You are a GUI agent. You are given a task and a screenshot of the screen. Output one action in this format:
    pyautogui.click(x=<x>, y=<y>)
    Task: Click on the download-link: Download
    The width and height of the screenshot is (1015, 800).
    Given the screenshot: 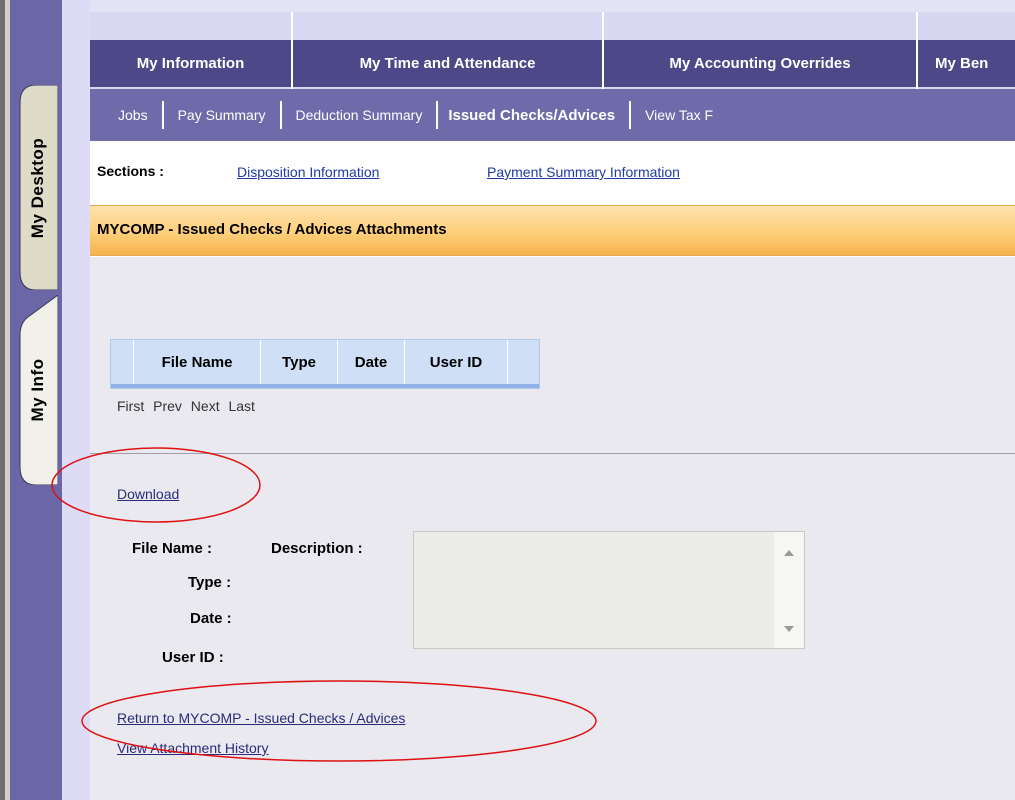 What is the action you would take?
    pyautogui.click(x=148, y=494)
    